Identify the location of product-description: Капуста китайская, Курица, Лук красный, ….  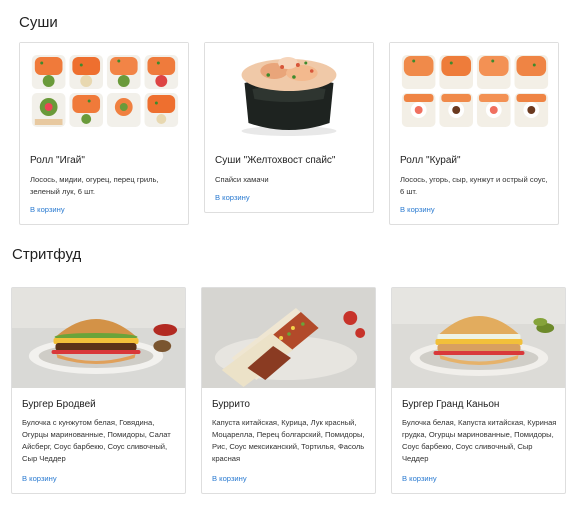
(288, 440).